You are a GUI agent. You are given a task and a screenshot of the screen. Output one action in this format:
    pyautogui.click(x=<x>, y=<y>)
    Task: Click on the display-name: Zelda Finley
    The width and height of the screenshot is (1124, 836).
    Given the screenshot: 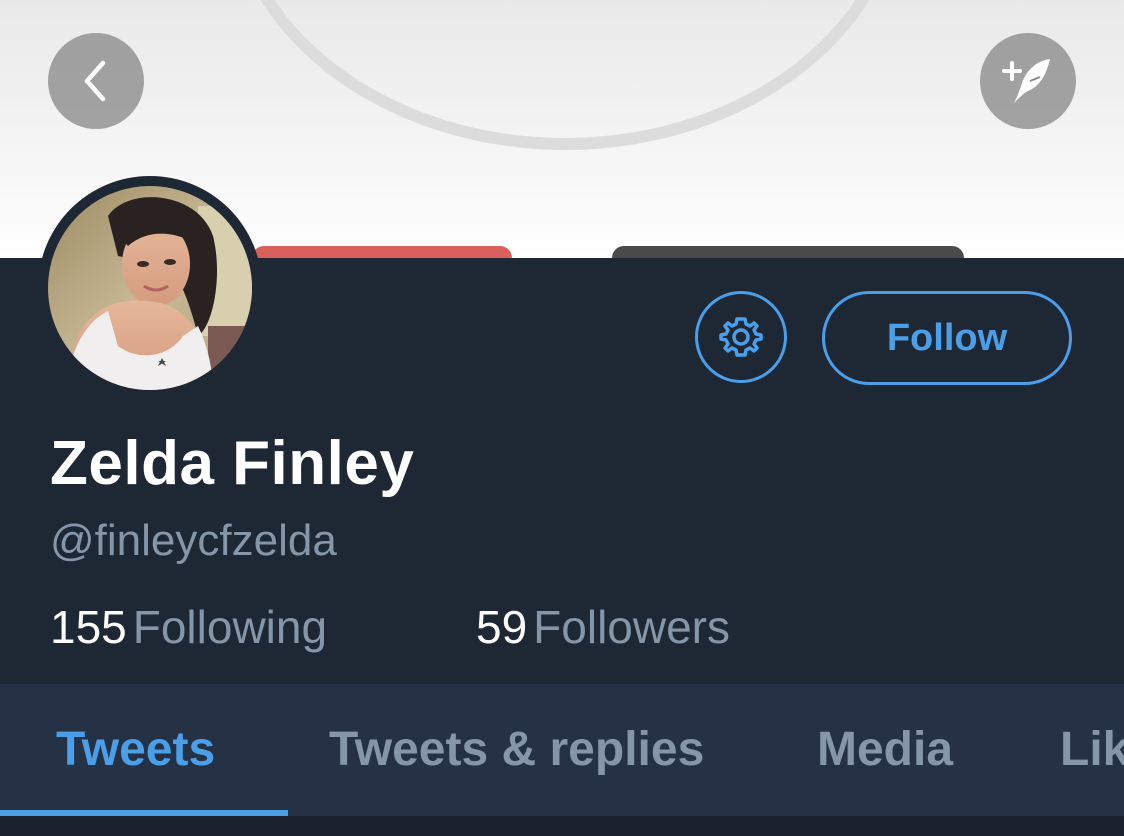 What is the action you would take?
    pyautogui.click(x=232, y=463)
    